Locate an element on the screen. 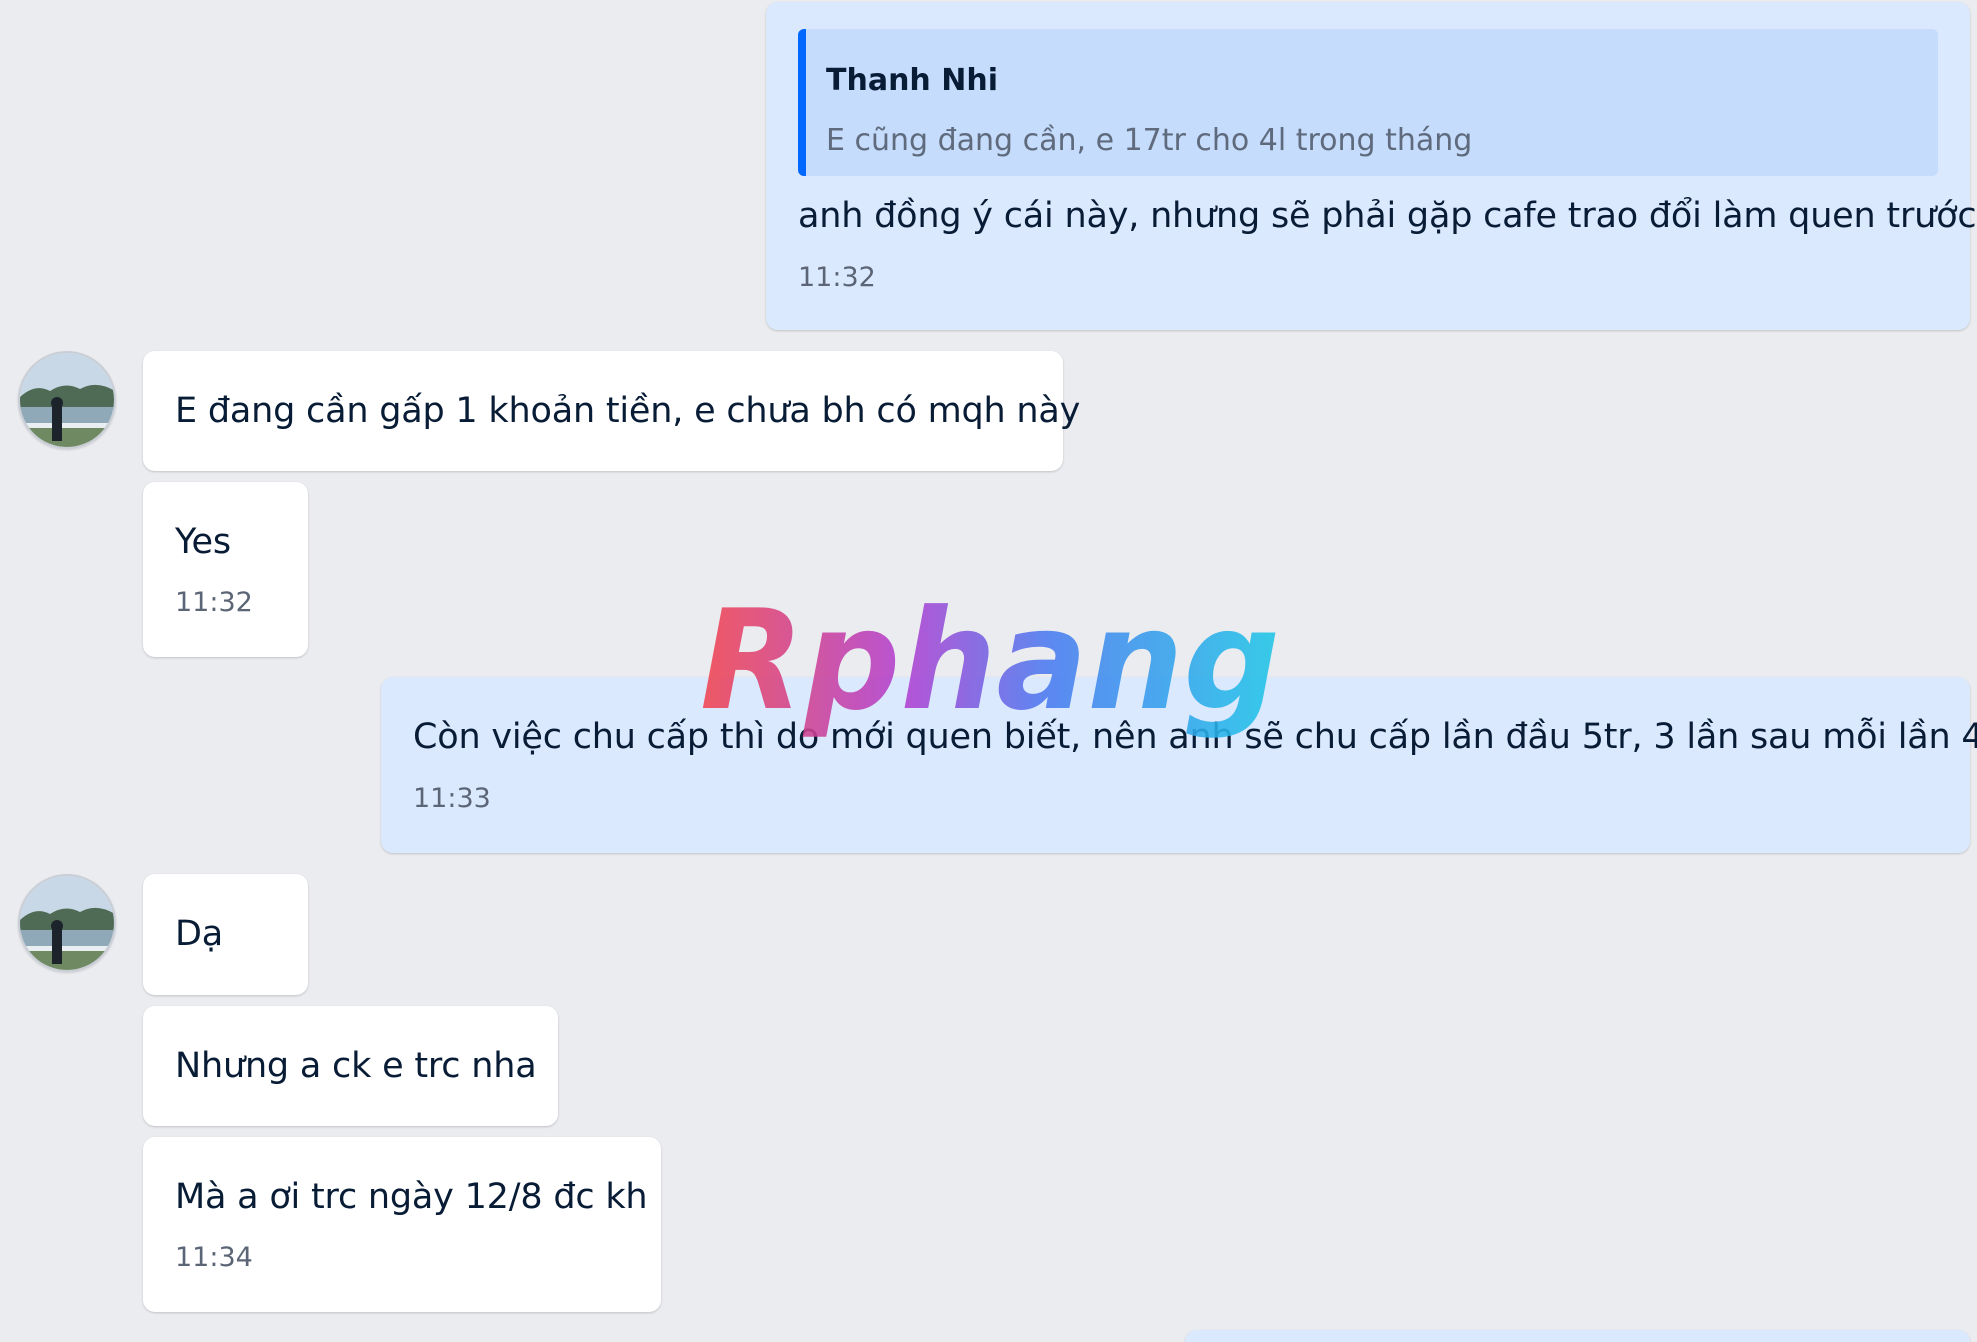 This screenshot has width=1977, height=1342. message-text: Mà a ơi trc ngày 12/8 đc kh is located at coordinates (411, 1197).